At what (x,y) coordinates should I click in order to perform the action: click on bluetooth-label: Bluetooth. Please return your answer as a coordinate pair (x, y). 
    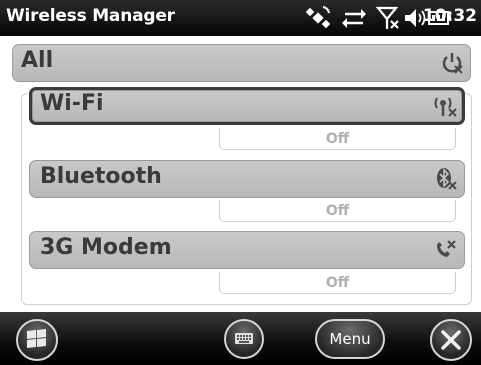
    Looking at the image, I should click on (101, 176).